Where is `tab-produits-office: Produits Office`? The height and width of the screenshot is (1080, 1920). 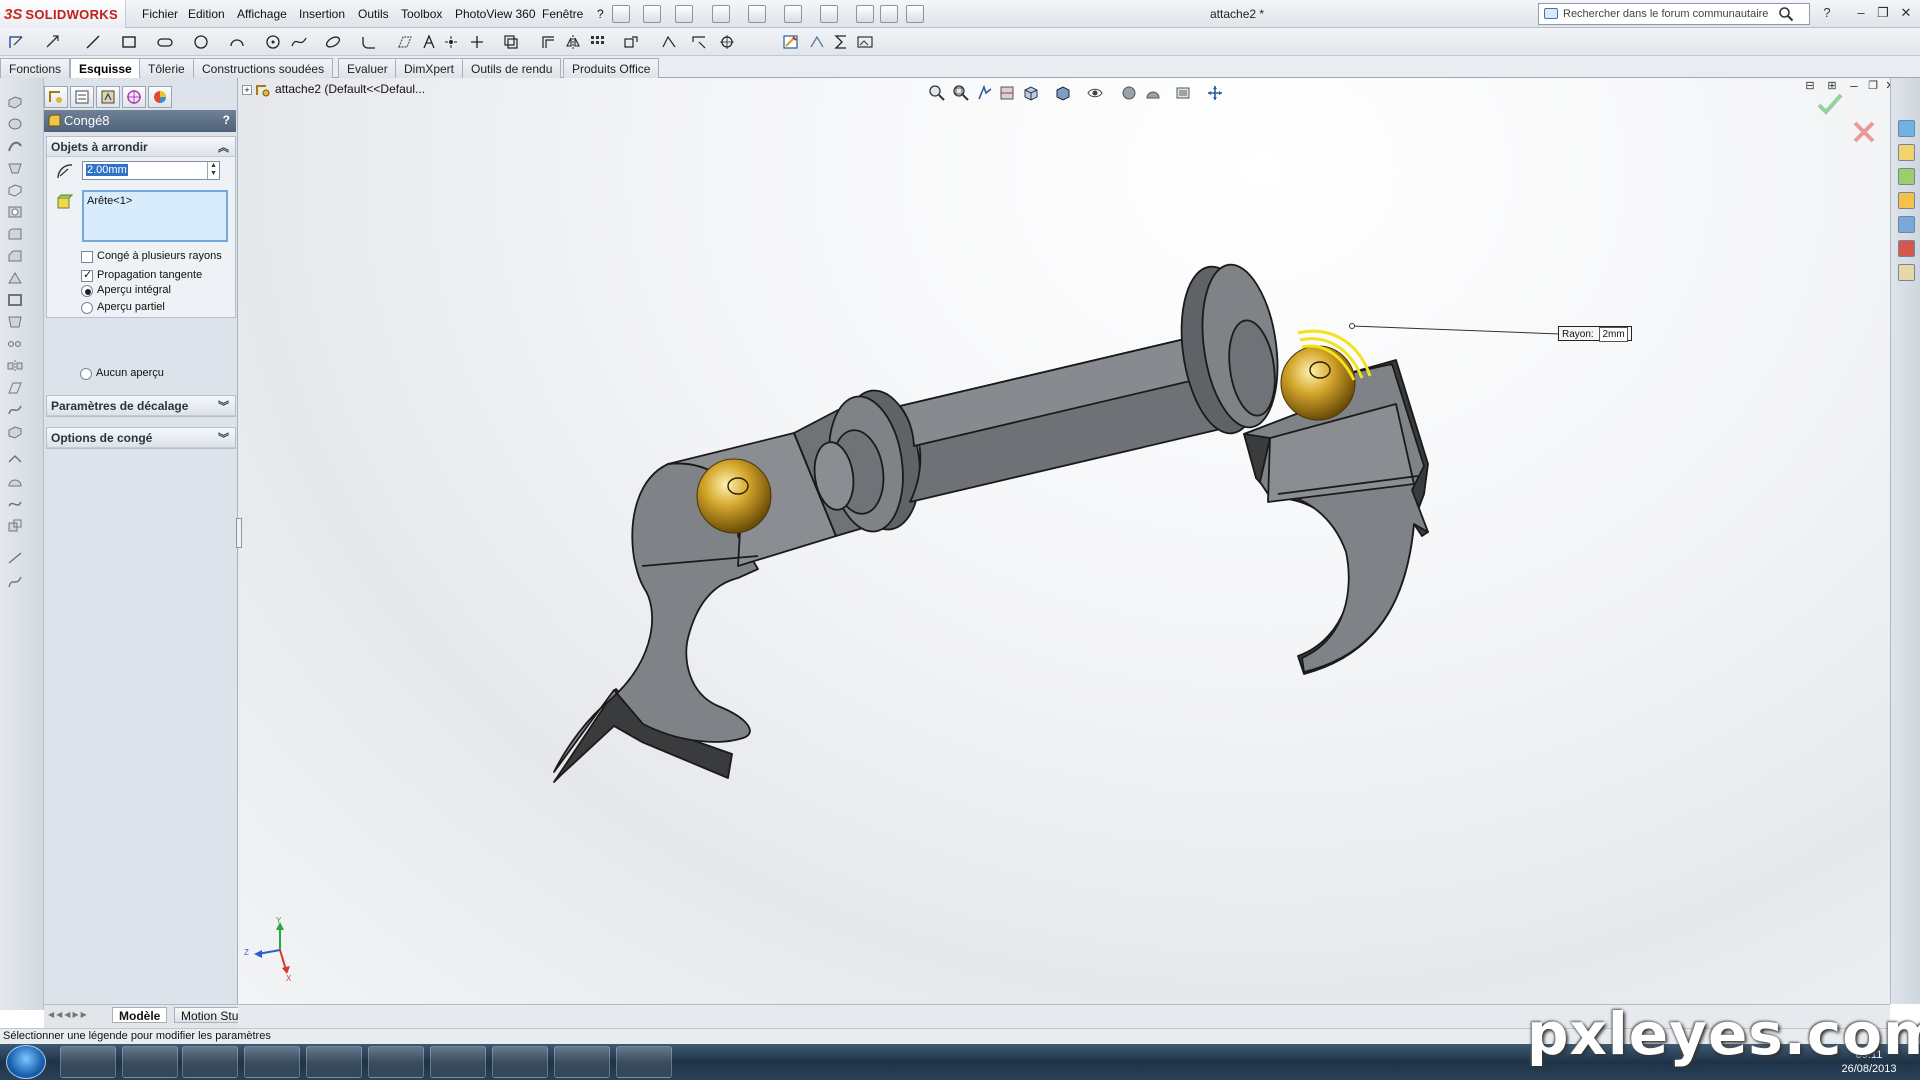 tab-produits-office: Produits Office is located at coordinates (611, 68).